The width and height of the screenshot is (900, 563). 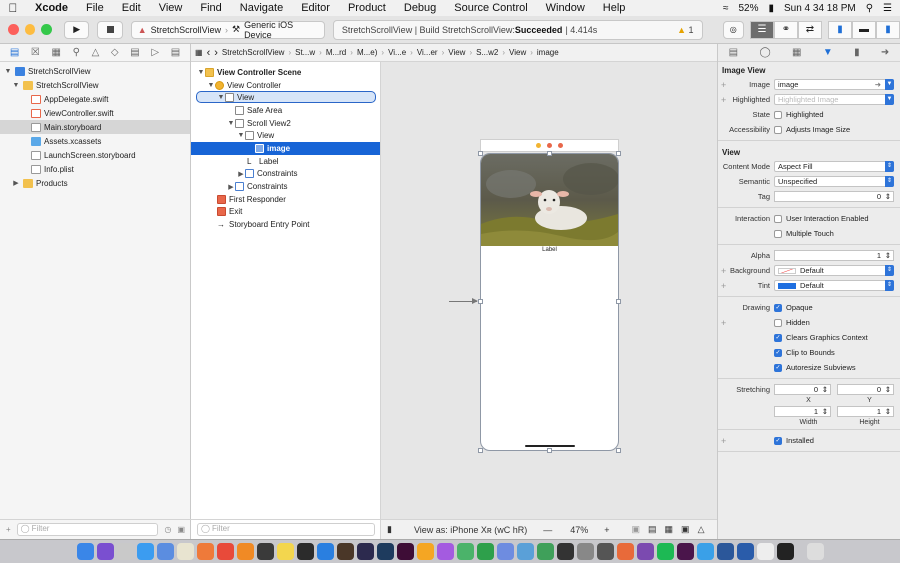 What do you see at coordinates (285, 135) in the screenshot?
I see `outline-content-view: ▼ View` at bounding box center [285, 135].